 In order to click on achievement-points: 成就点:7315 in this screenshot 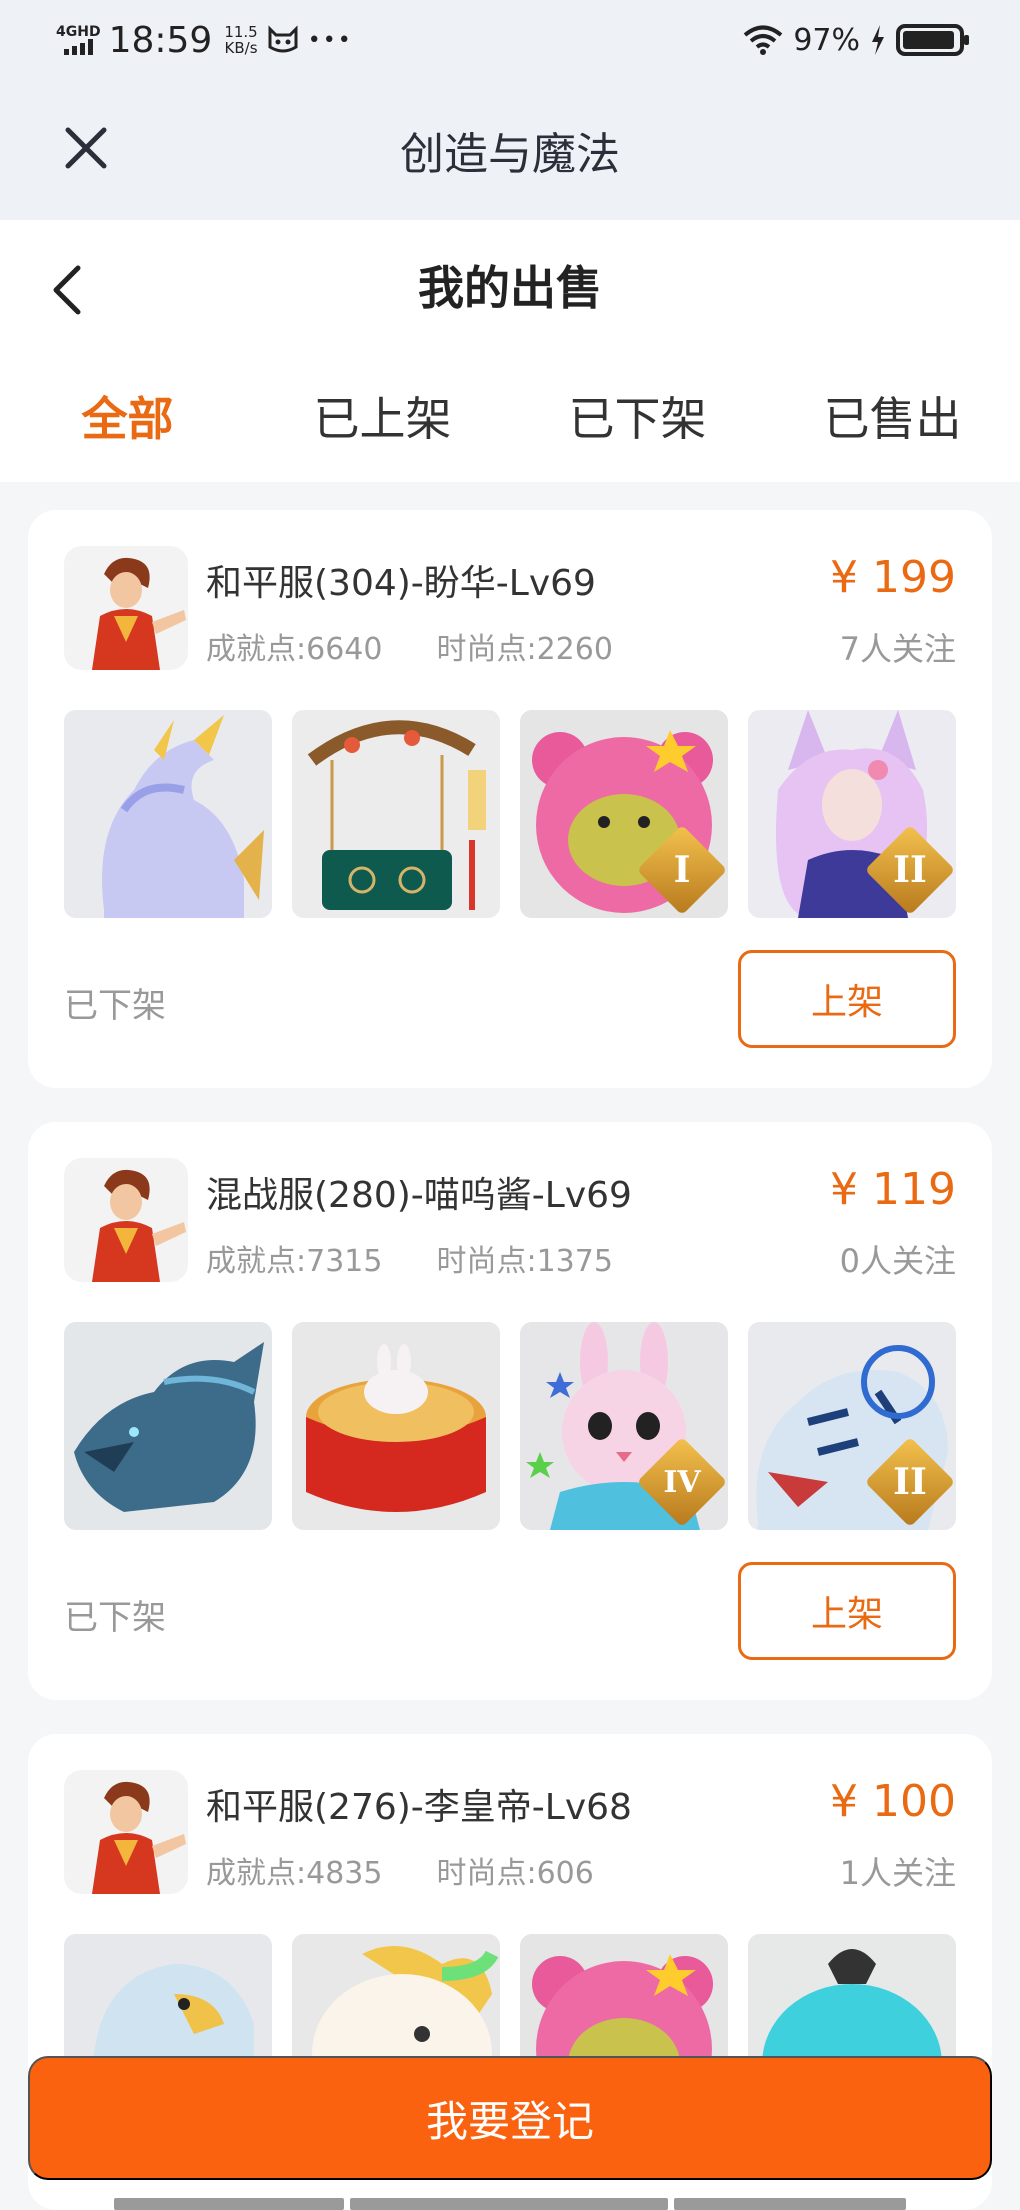, I will do `click(294, 1261)`.